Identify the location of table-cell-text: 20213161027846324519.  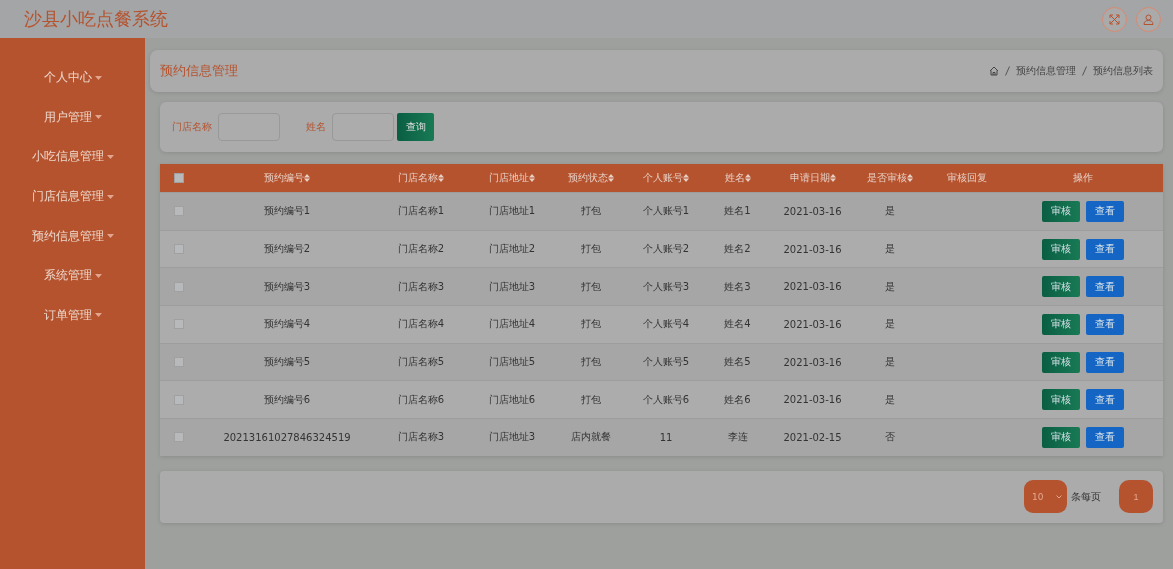
(287, 437).